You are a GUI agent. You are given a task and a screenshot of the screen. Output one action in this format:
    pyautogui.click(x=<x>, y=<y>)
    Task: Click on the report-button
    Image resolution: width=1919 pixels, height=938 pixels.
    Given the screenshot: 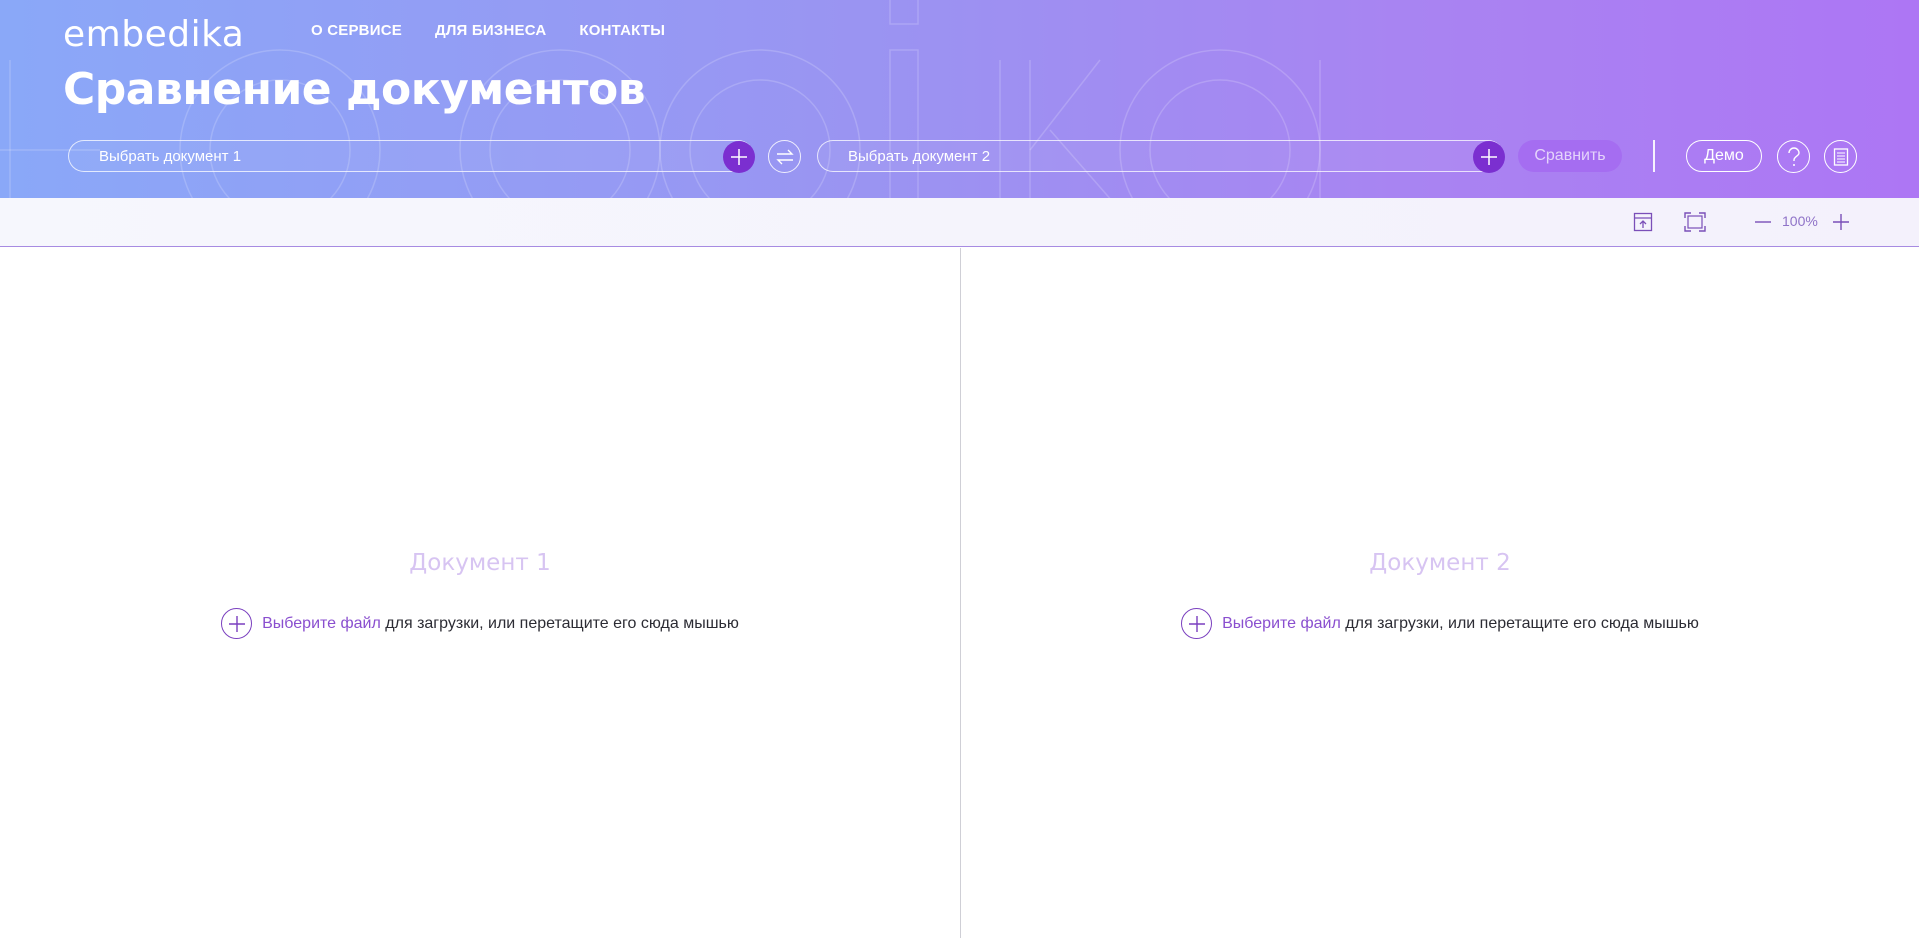 What is the action you would take?
    pyautogui.click(x=1840, y=156)
    